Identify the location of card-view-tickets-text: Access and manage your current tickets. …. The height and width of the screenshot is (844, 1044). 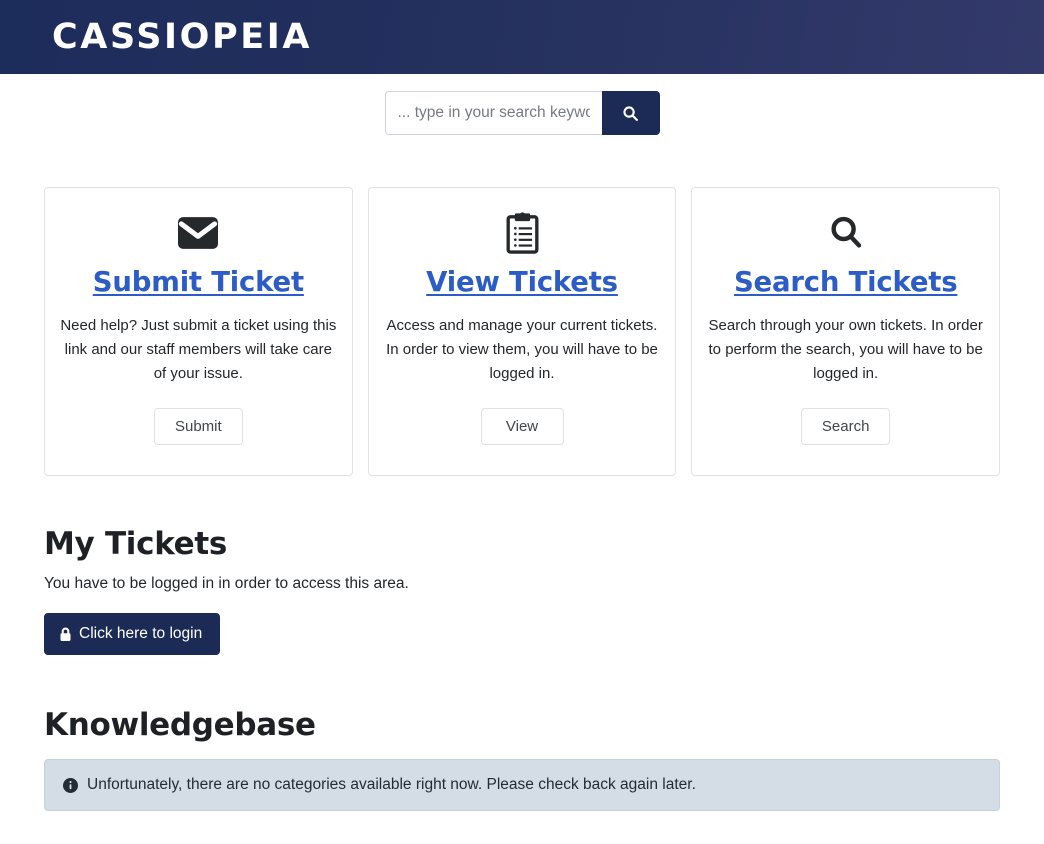
(522, 349).